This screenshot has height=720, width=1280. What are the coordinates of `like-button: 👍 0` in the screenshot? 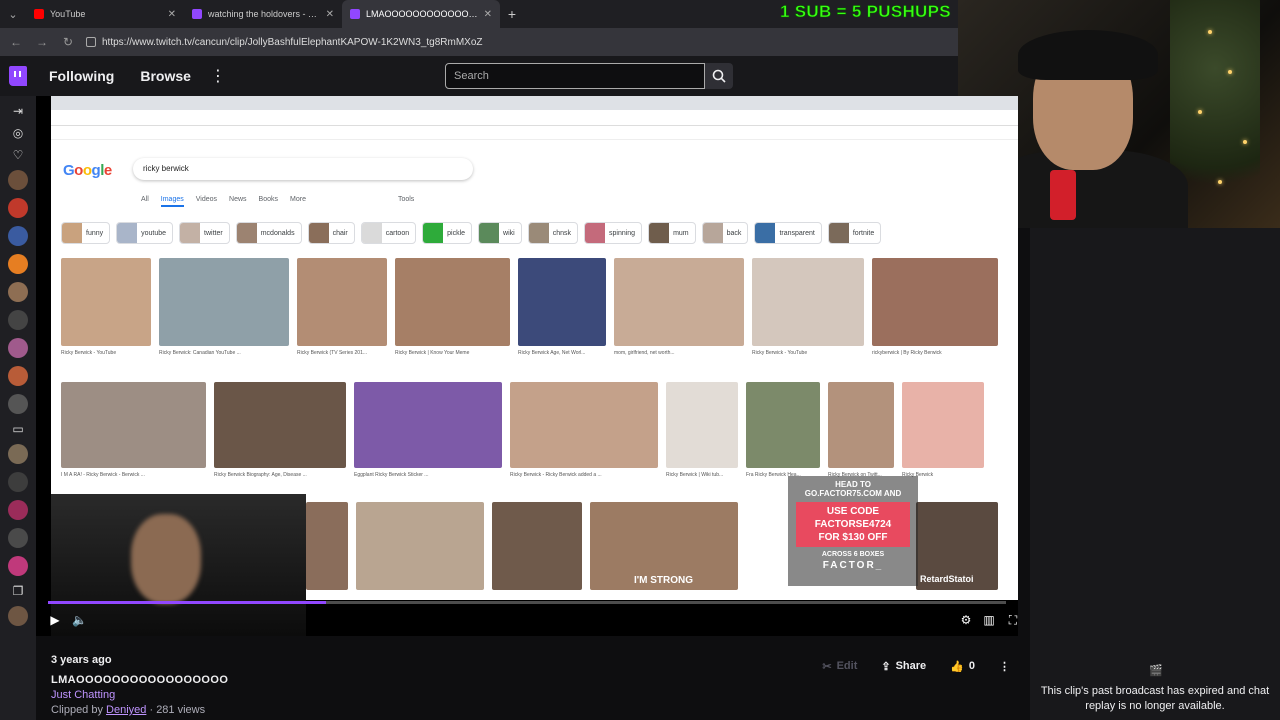 It's located at (962, 666).